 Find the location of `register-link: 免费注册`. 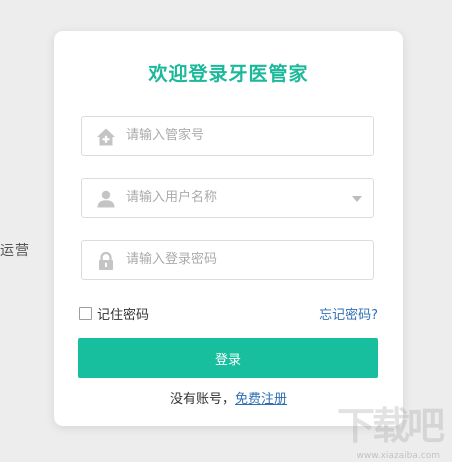

register-link: 免费注册 is located at coordinates (261, 399).